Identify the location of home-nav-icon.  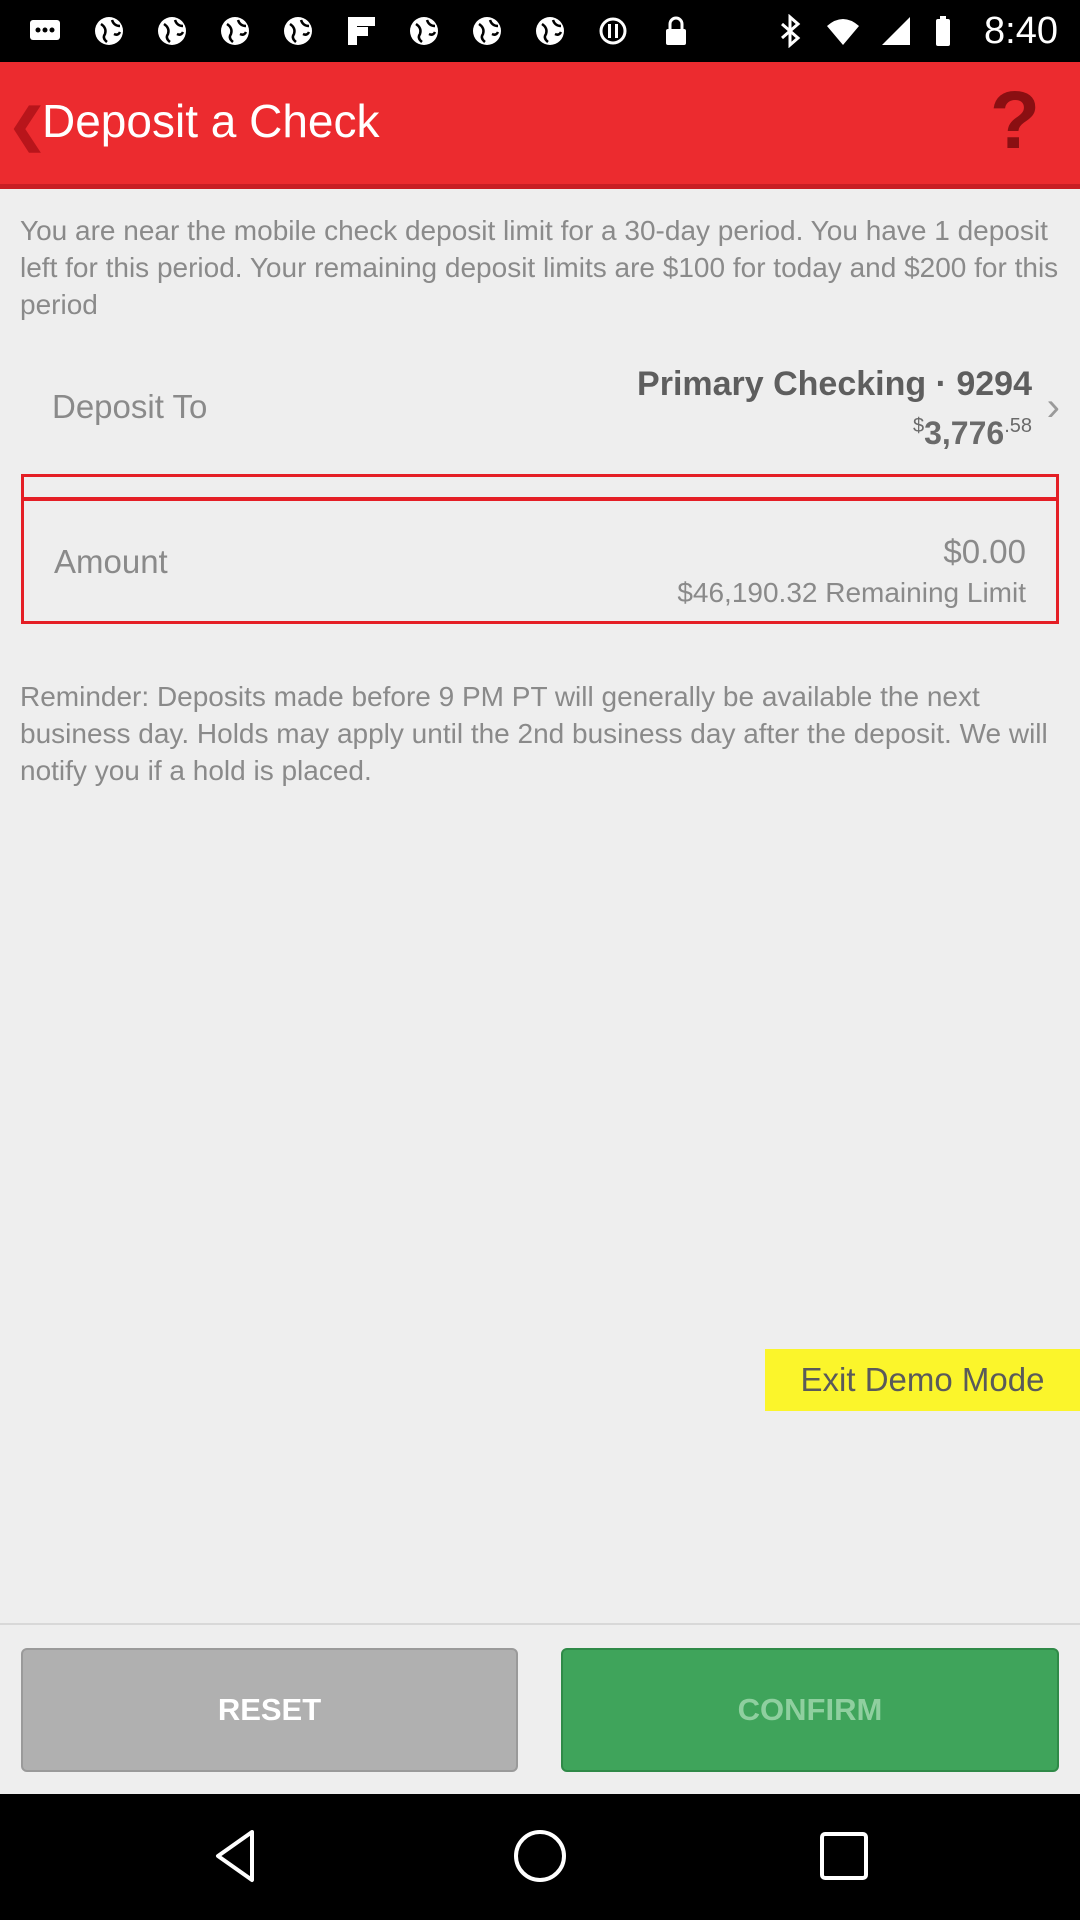
(540, 1856).